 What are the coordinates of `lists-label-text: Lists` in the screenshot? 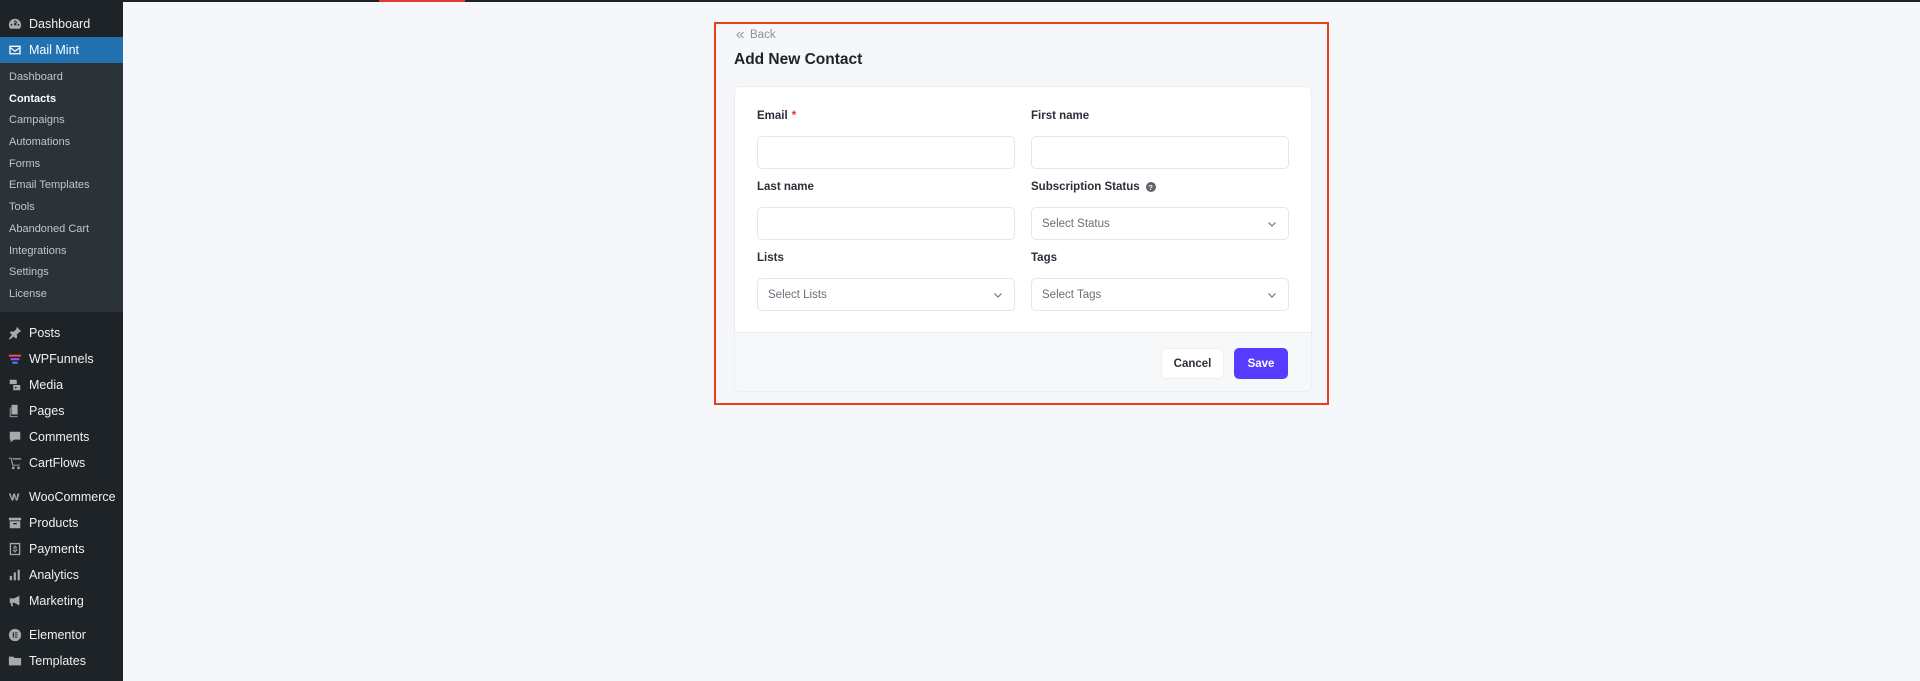 It's located at (770, 258).